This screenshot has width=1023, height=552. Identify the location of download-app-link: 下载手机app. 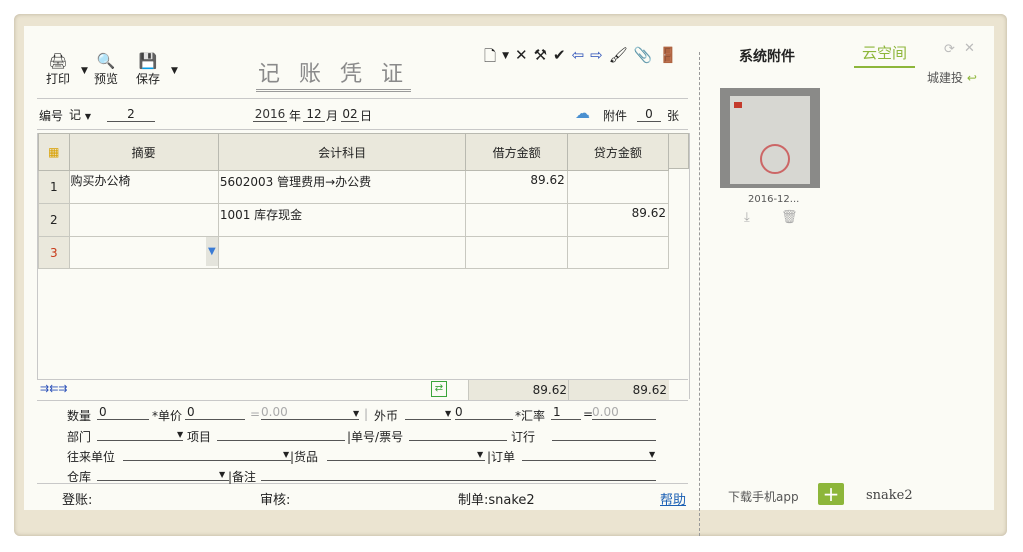
(763, 496).